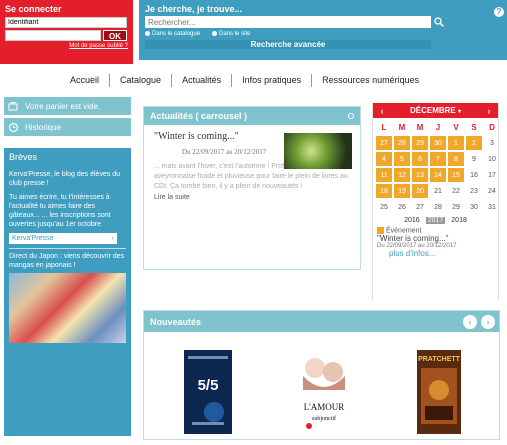 This screenshot has width=507, height=445. What do you see at coordinates (67, 308) in the screenshot?
I see `manga-image` at bounding box center [67, 308].